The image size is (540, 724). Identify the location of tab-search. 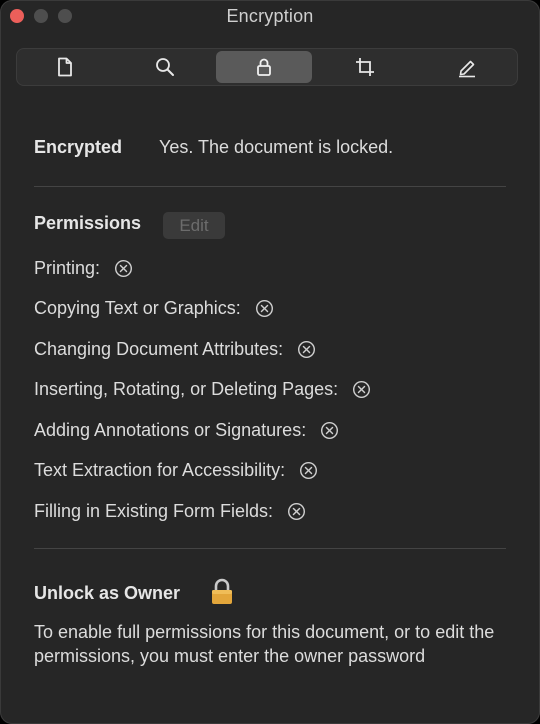
(165, 67).